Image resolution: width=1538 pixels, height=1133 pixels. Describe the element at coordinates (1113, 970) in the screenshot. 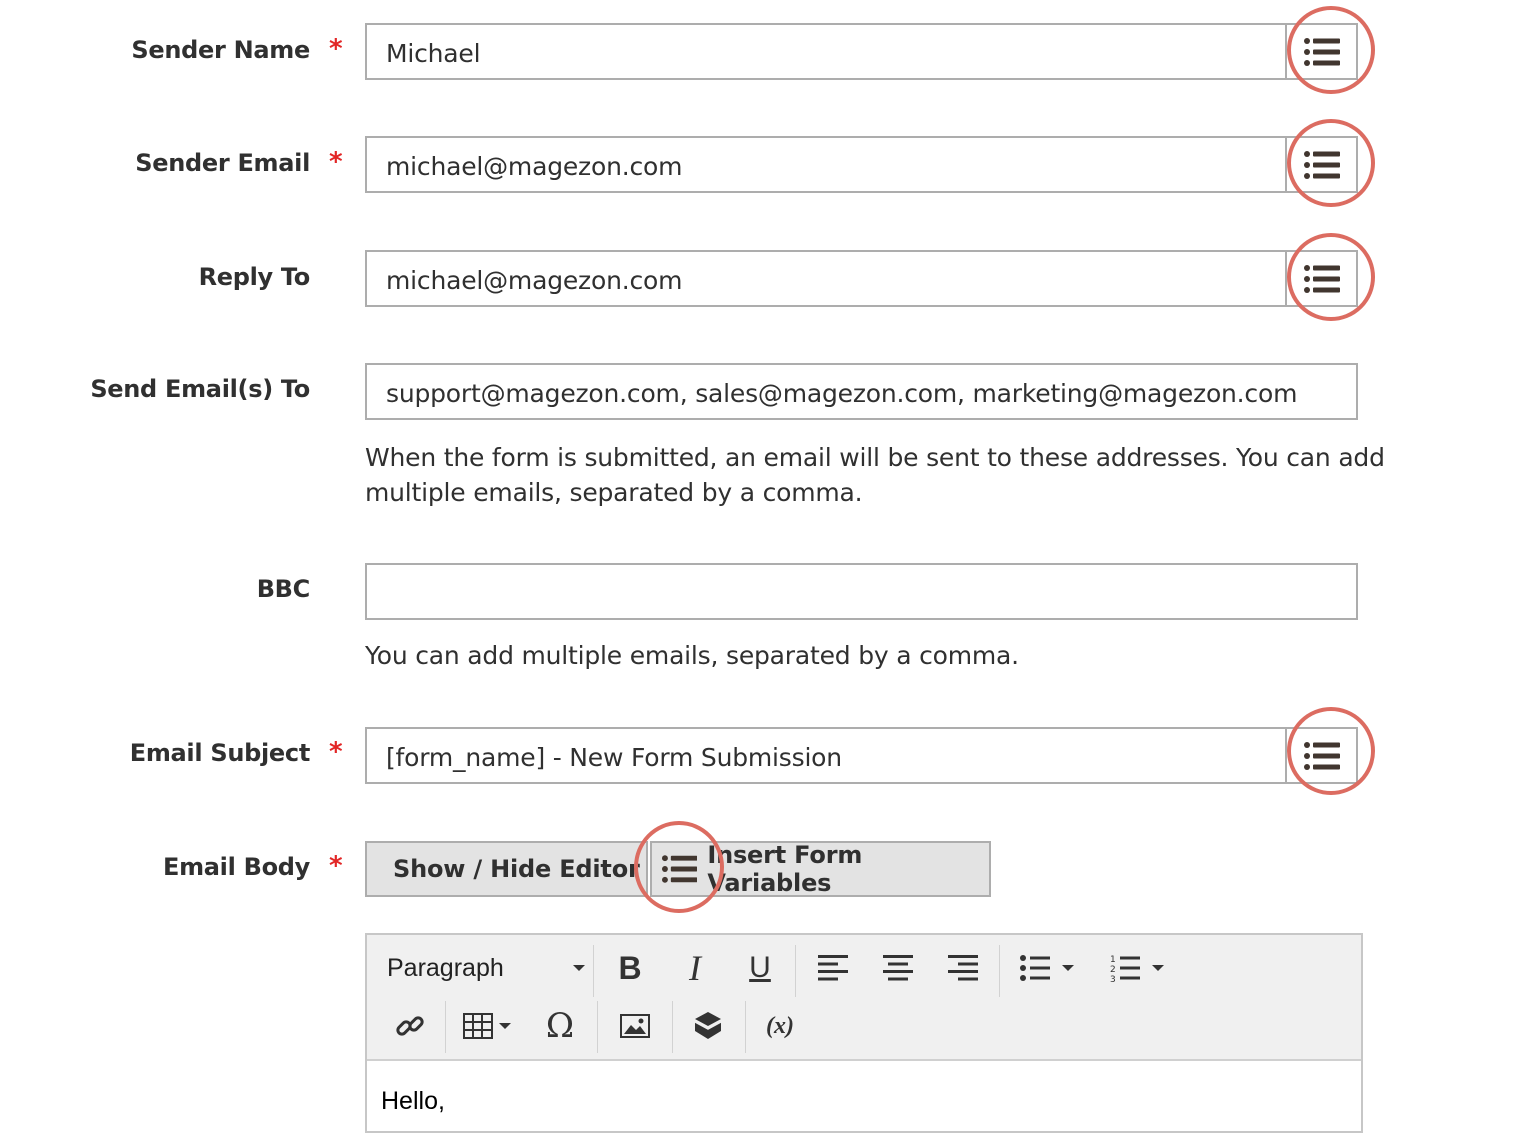

I see `svg-text: 2` at that location.